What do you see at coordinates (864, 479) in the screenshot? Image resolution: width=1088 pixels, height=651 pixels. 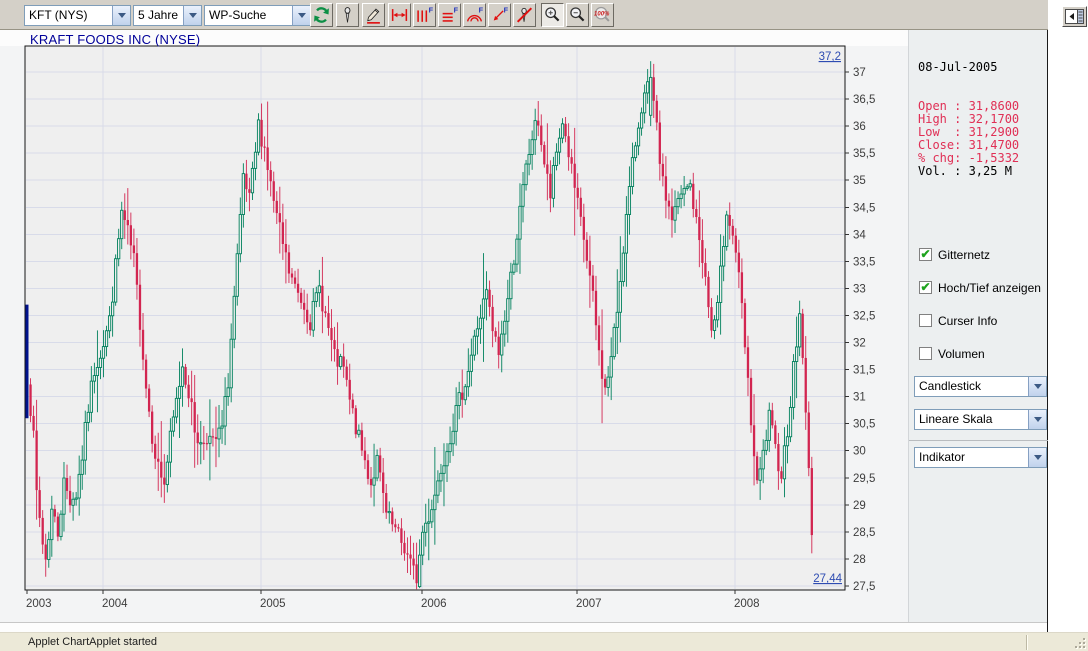 I see `svg-text: 29,5` at bounding box center [864, 479].